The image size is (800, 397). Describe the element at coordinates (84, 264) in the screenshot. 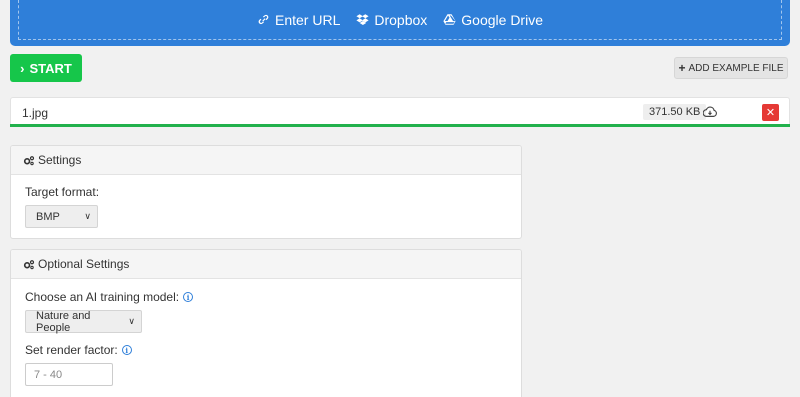

I see `optional-settings-title: Optional Settings` at that location.